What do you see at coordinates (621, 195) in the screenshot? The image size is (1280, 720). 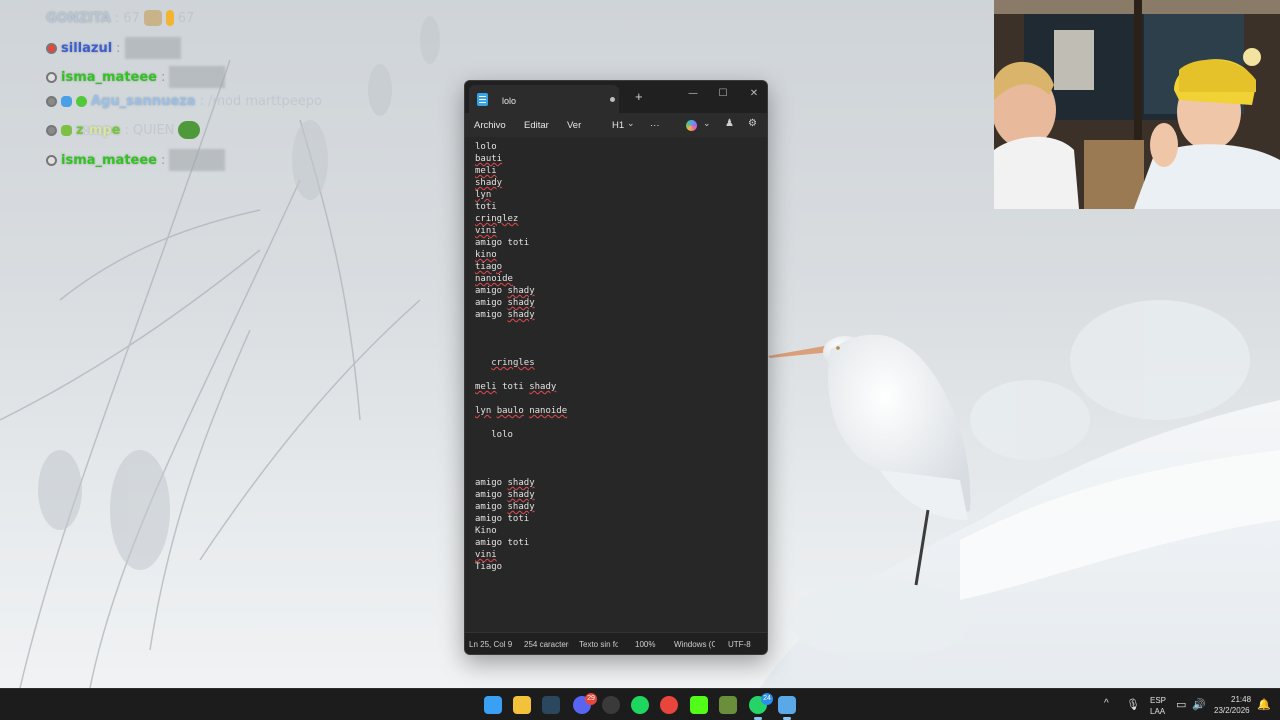 I see `text-line: lyn` at bounding box center [621, 195].